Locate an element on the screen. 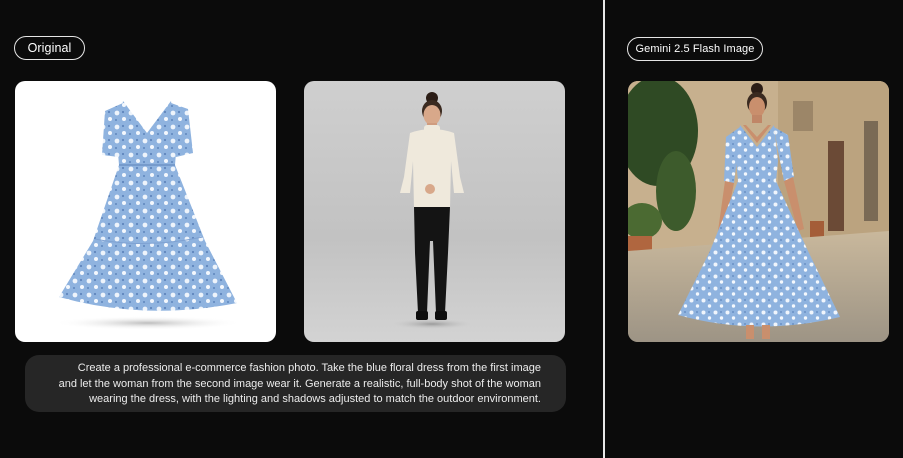 This screenshot has width=903, height=458. original-label: Original is located at coordinates (49, 48).